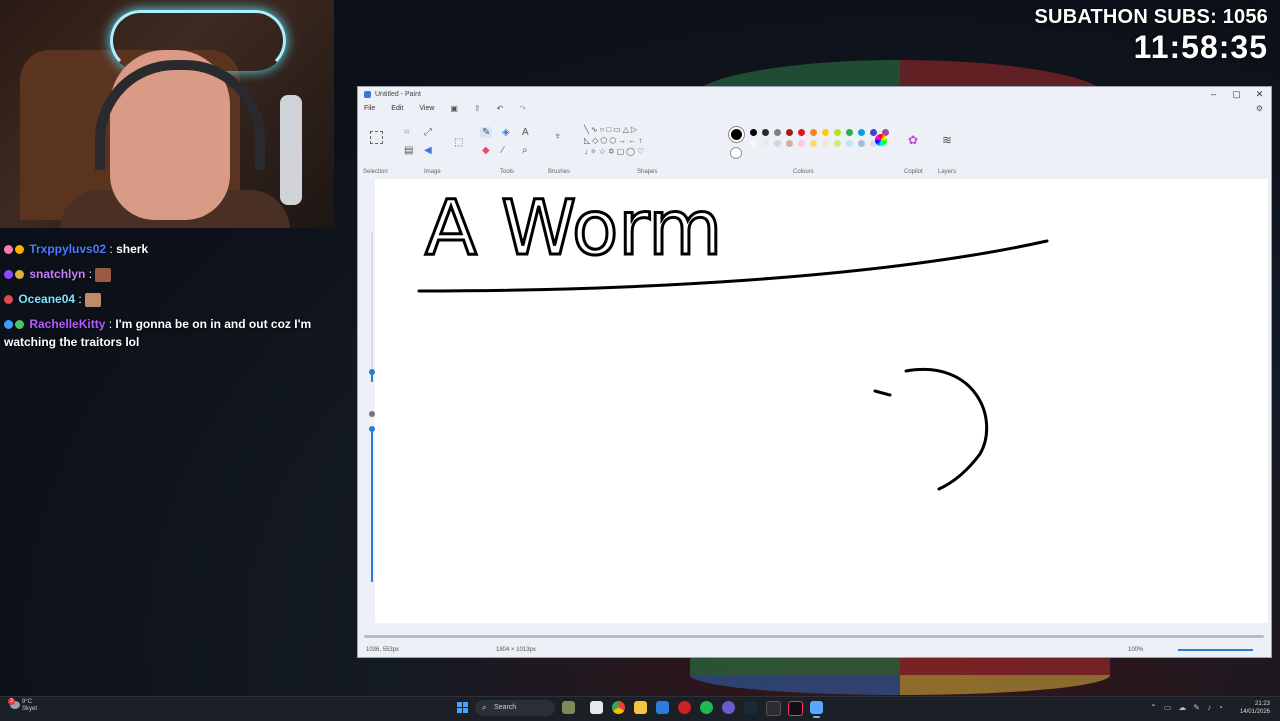 The height and width of the screenshot is (721, 1280). Describe the element at coordinates (458, 142) in the screenshot. I see `image-select-icon: ⬚` at that location.